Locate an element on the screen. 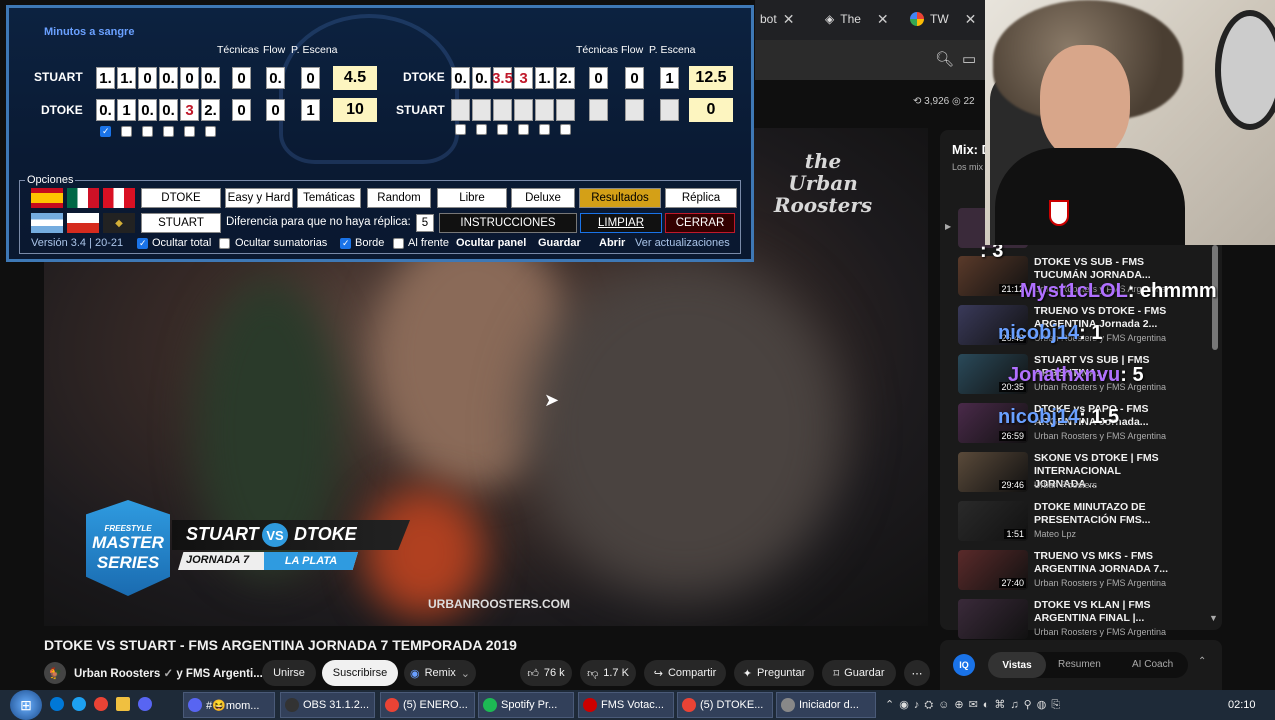  cast-icon: ▭ is located at coordinates (969, 59).